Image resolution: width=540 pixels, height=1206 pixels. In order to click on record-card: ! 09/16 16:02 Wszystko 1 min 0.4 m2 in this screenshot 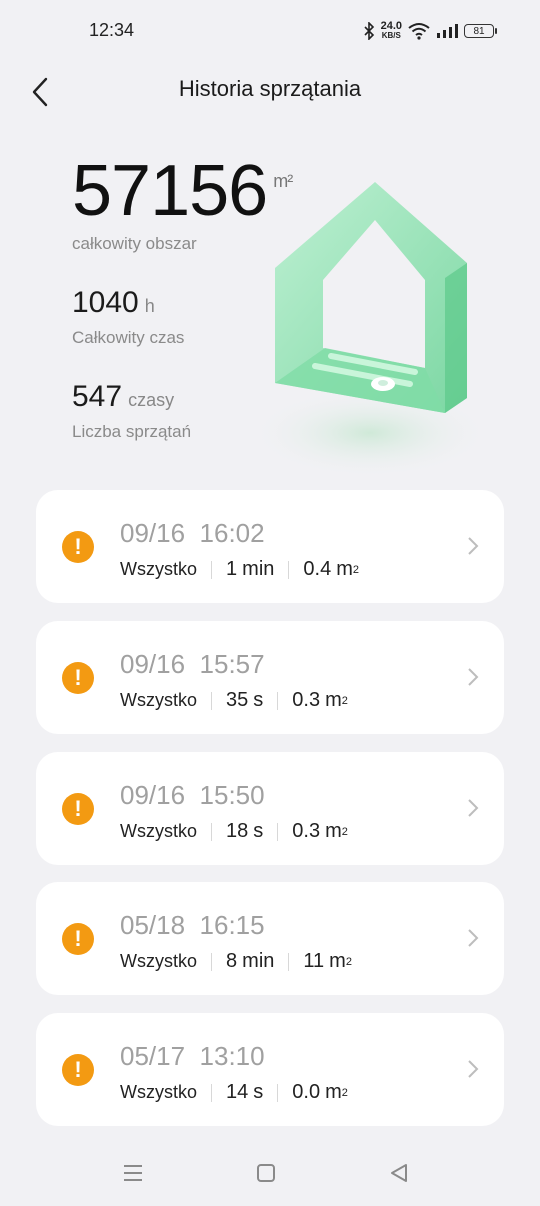, I will do `click(270, 546)`.